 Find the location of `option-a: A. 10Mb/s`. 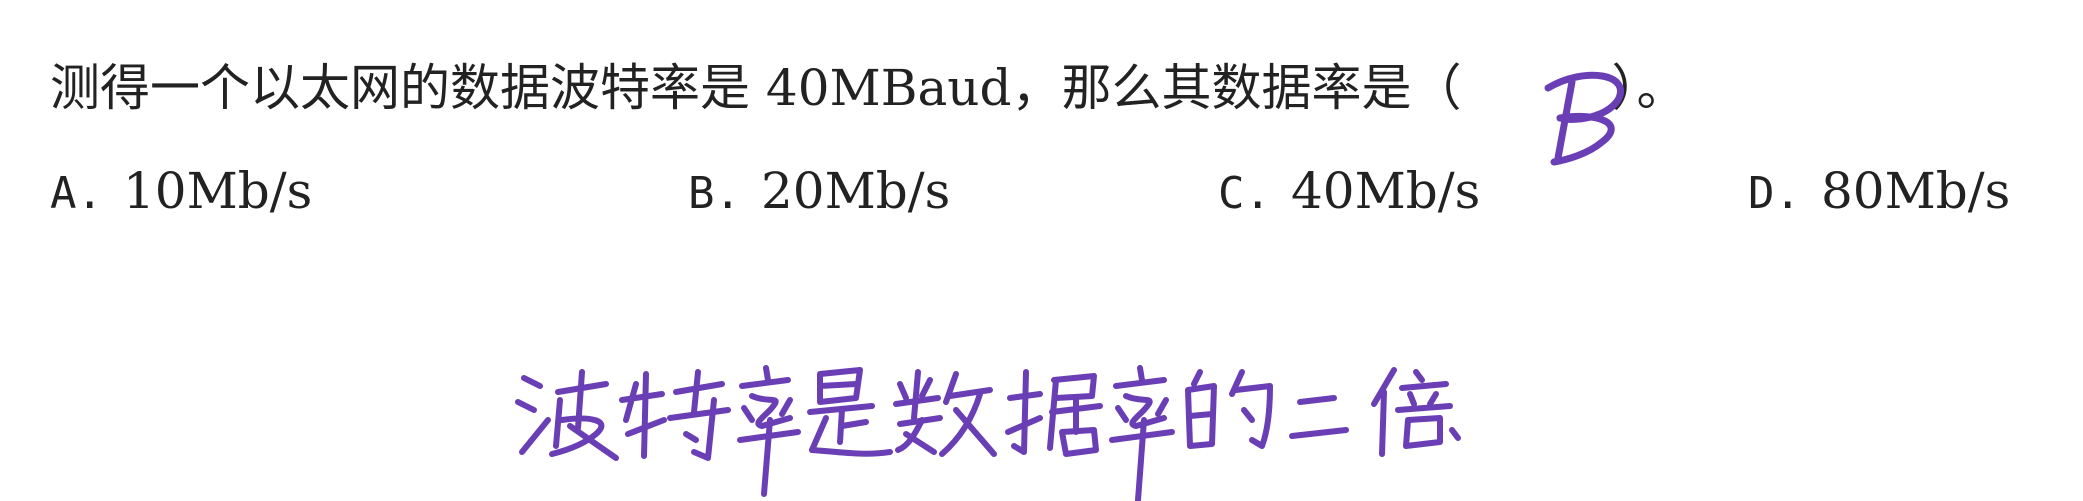

option-a: A. 10Mb/s is located at coordinates (181, 192).